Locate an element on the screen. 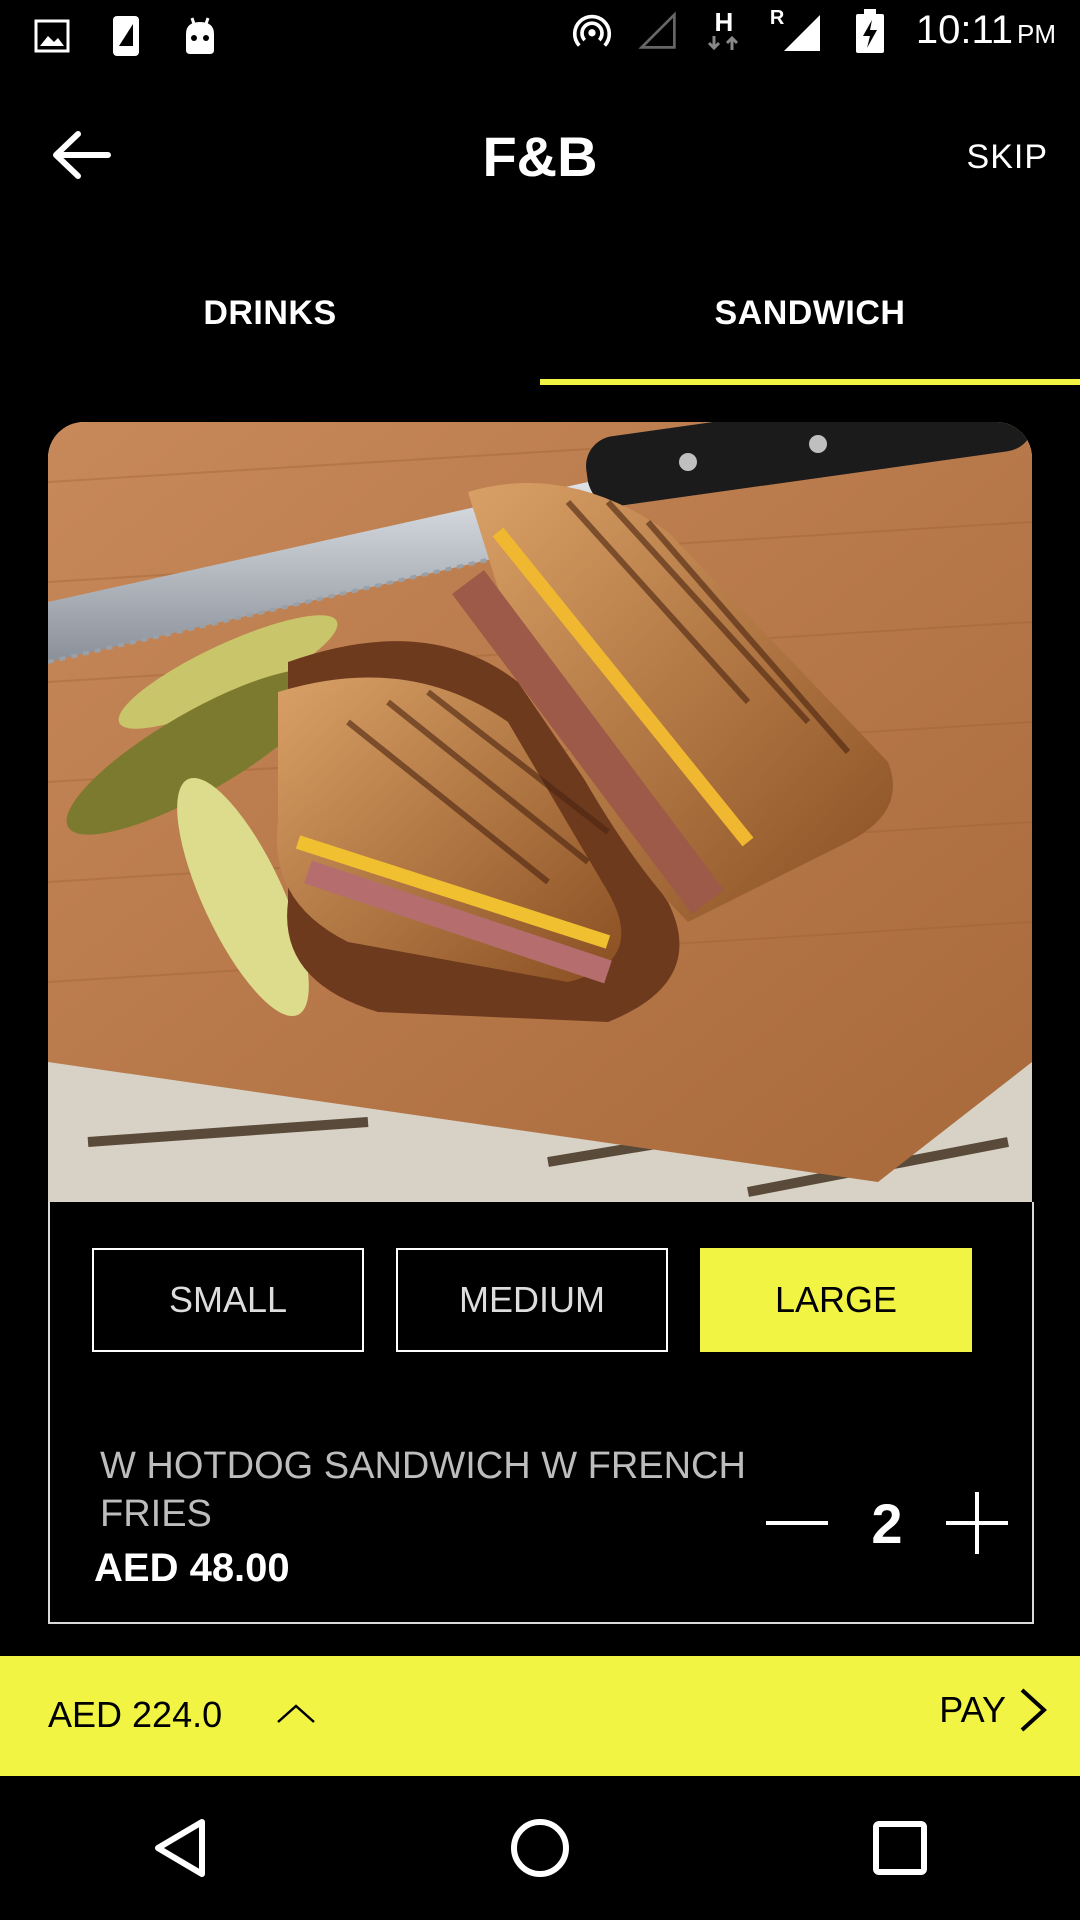  clock-ampm: PM is located at coordinates (1036, 34).